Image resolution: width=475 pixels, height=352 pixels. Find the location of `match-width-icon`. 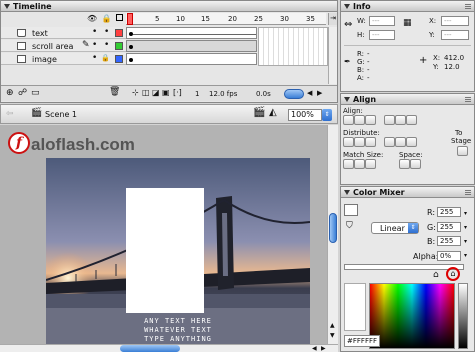

match-width-icon is located at coordinates (348, 164).